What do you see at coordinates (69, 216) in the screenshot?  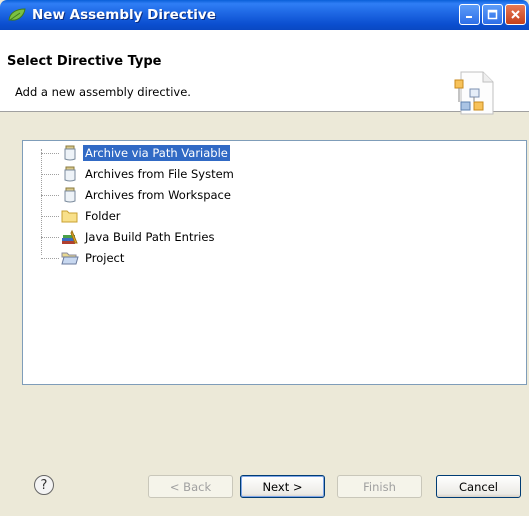 I see `folder-icon` at bounding box center [69, 216].